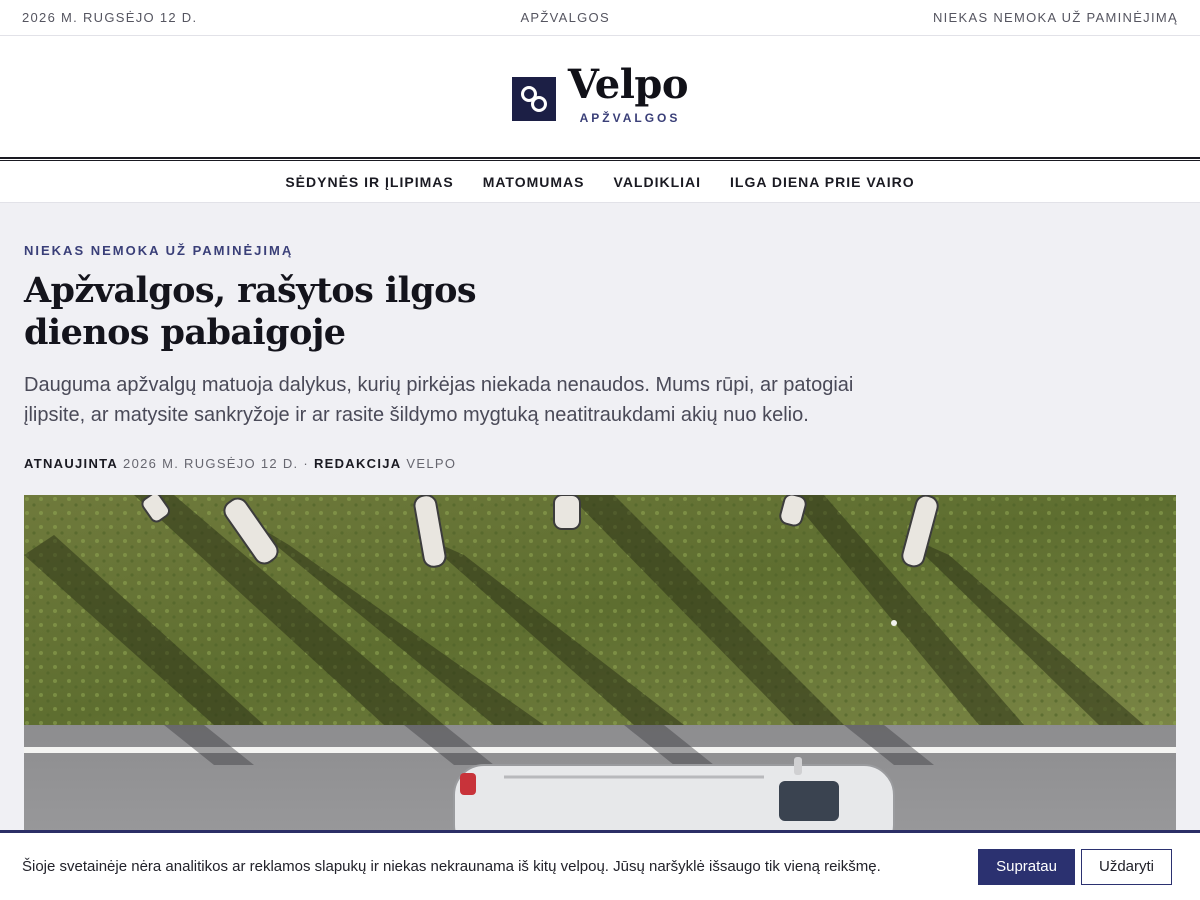 Image resolution: width=1200 pixels, height=900 pixels. Describe the element at coordinates (628, 84) in the screenshot. I see `site-name: Velpo` at that location.